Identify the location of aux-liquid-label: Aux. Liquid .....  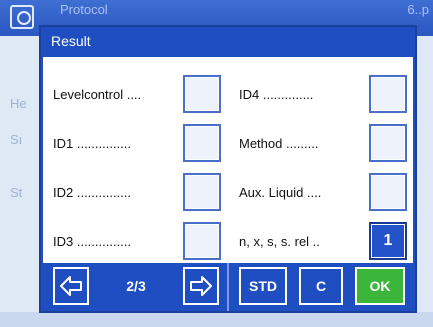
(280, 192).